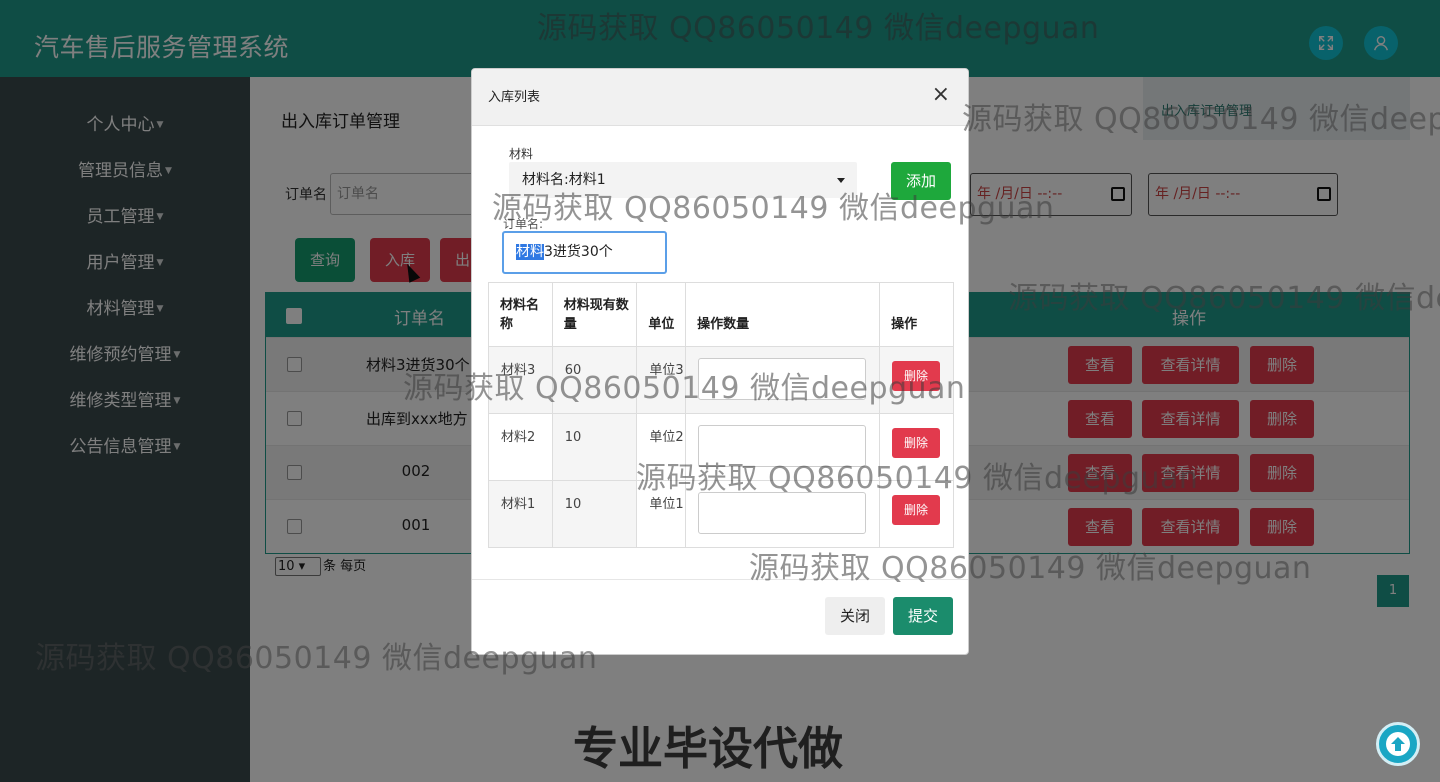  What do you see at coordinates (530, 252) in the screenshot?
I see `selected-text: 材料` at bounding box center [530, 252].